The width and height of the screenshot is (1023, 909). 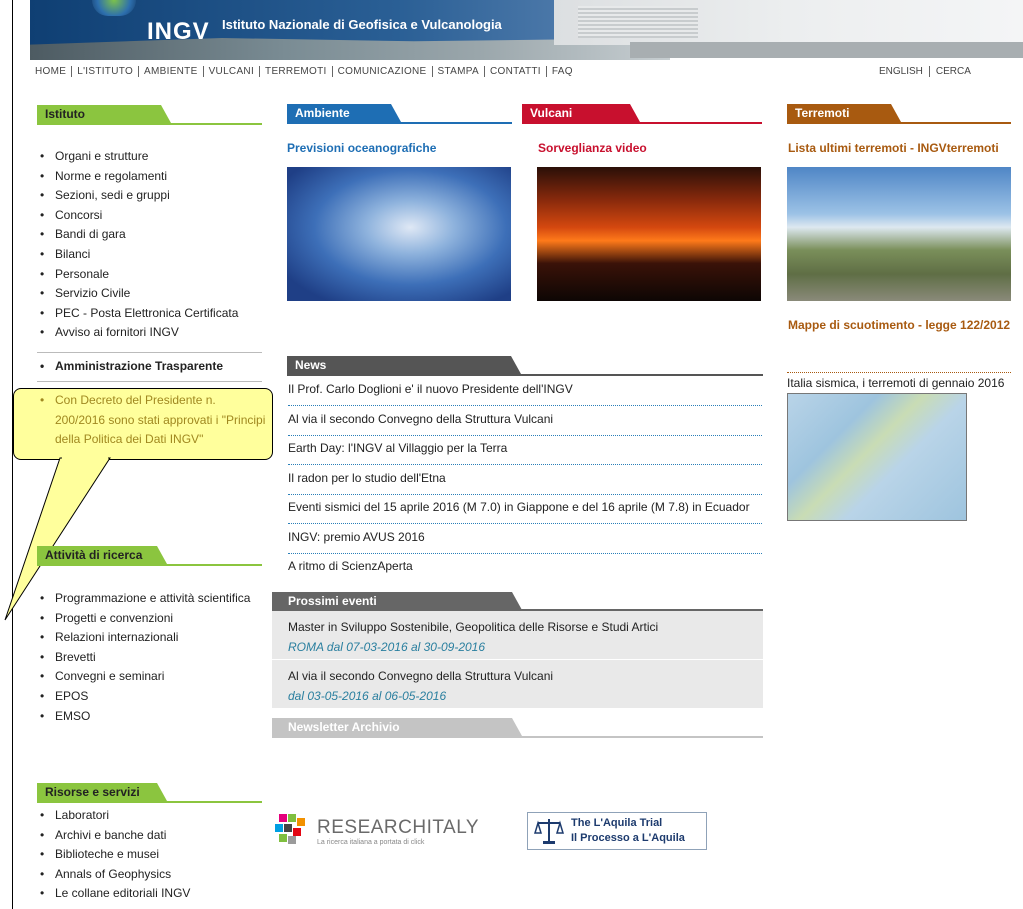 I want to click on vulcani-underline, so click(x=642, y=123).